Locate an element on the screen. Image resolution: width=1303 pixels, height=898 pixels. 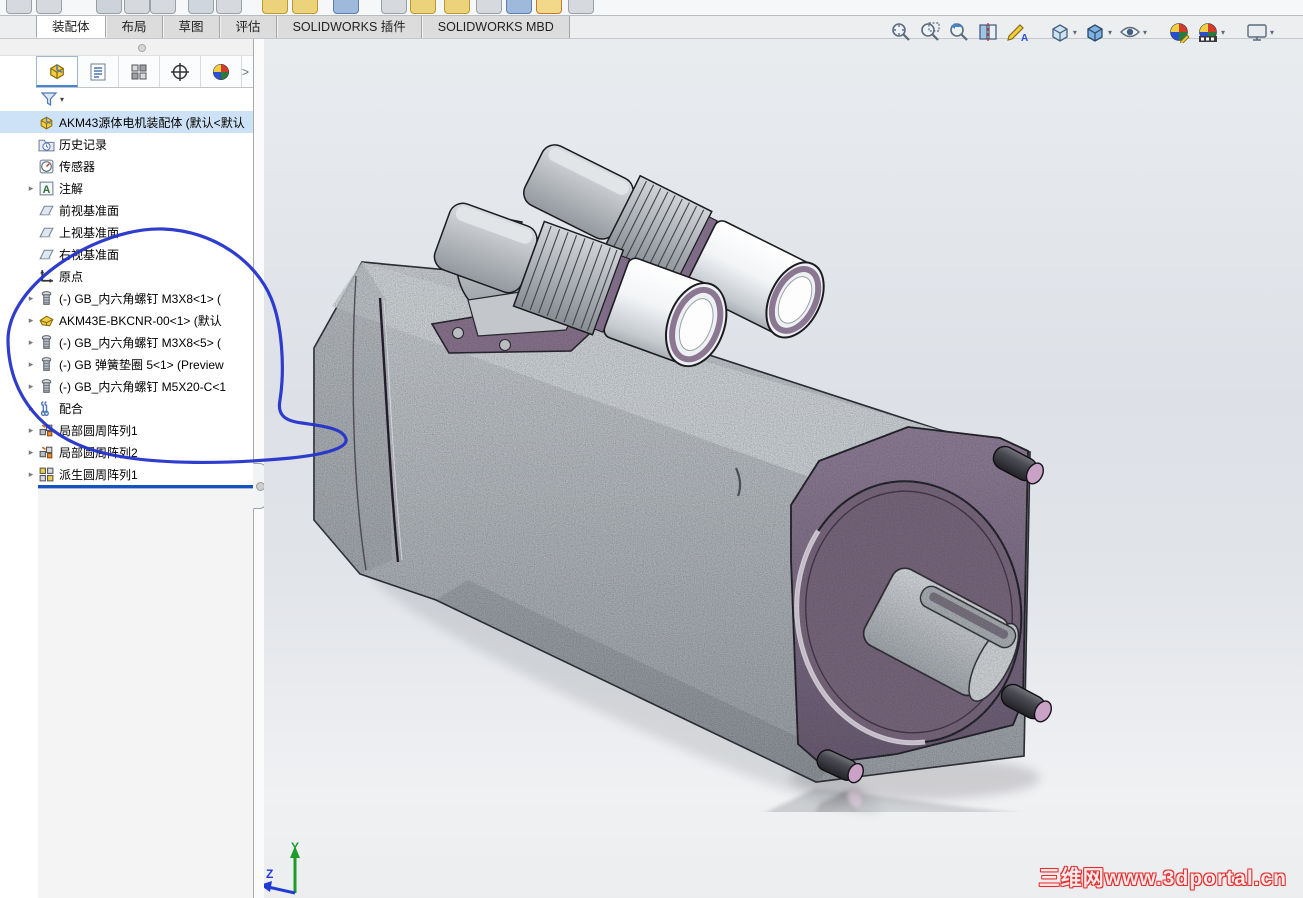
tree-row-front-plane: 前视基准面 is located at coordinates (126, 210).